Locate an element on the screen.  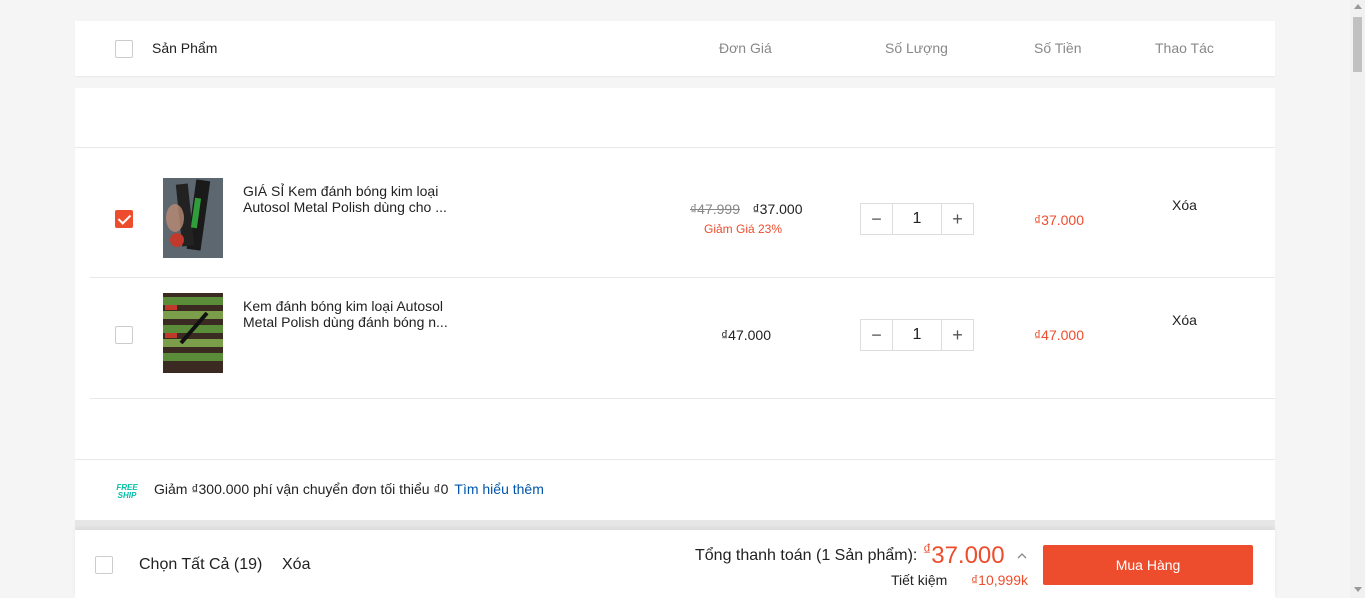
header-action: Thao Tác is located at coordinates (1184, 48).